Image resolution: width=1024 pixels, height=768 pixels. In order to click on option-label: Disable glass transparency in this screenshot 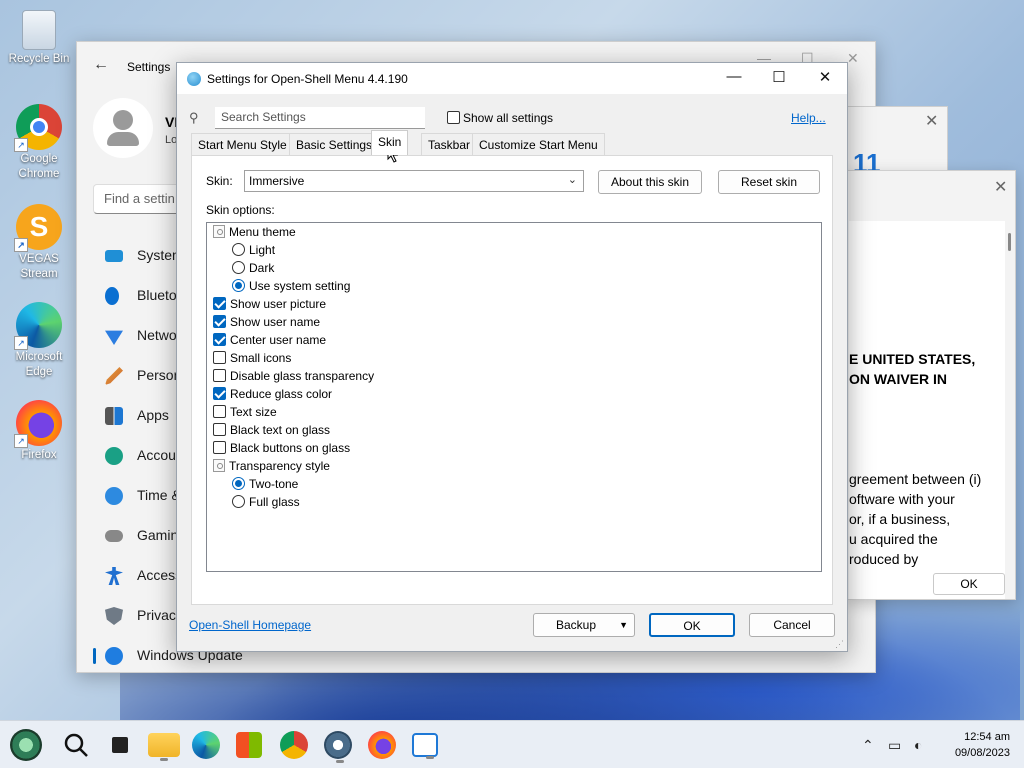, I will do `click(302, 376)`.